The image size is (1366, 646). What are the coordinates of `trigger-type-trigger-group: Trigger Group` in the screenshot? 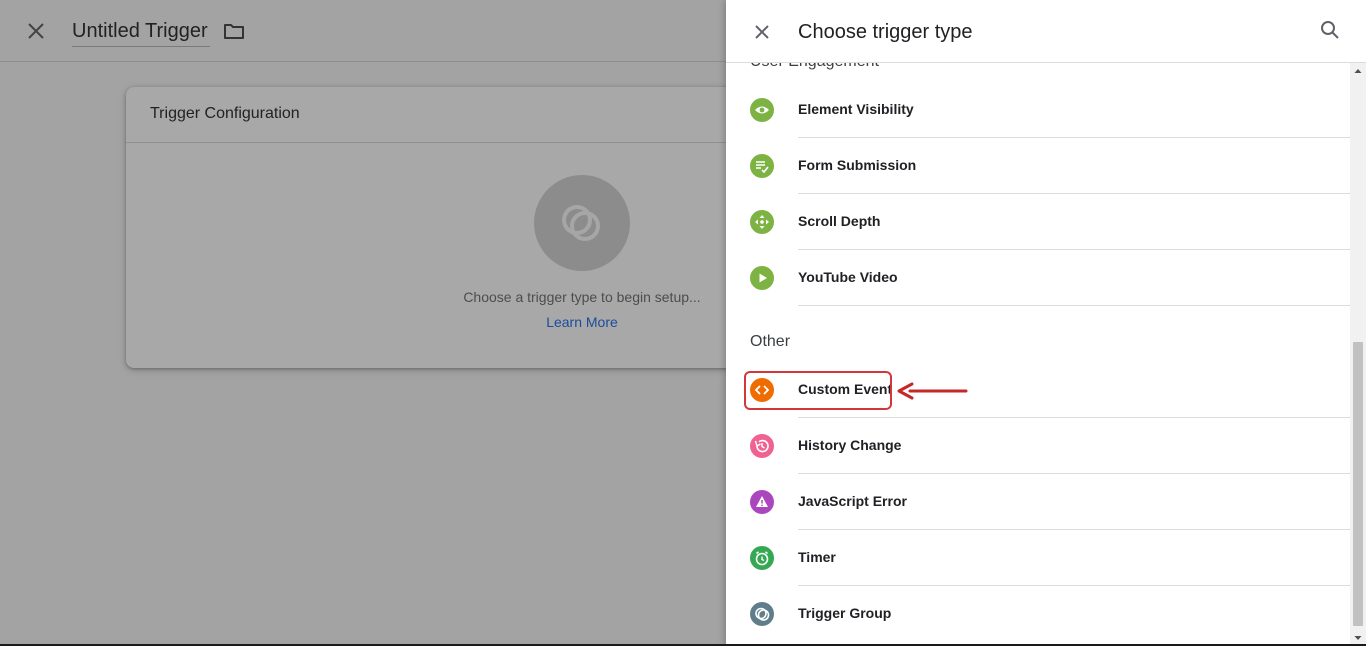 It's located at (1038, 614).